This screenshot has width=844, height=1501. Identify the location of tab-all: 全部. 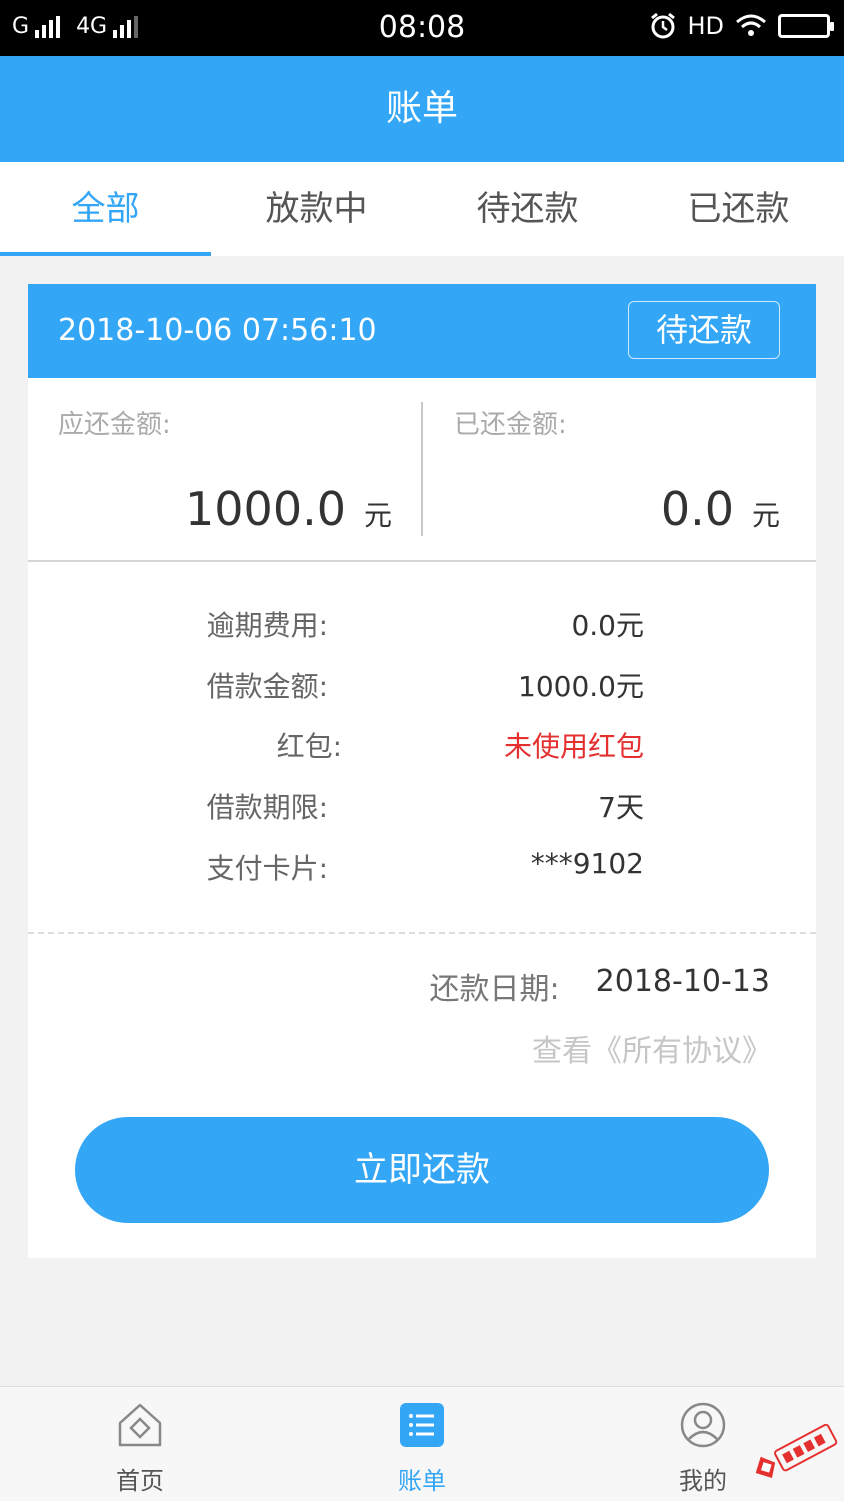
(105, 209).